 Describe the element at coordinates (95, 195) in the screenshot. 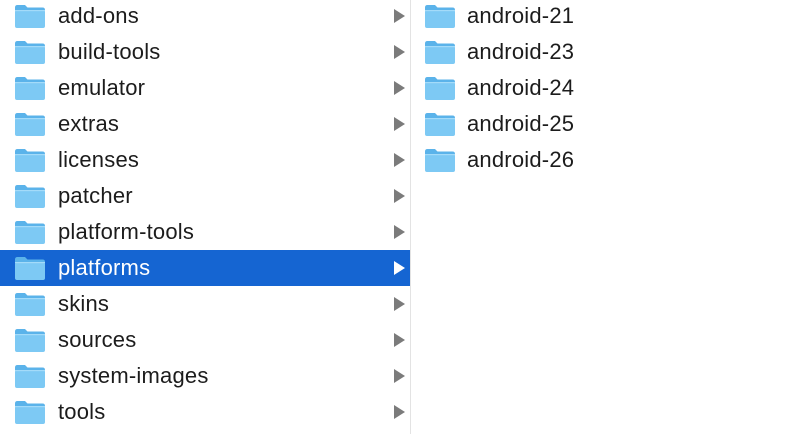

I see `folder-label: patcher` at that location.